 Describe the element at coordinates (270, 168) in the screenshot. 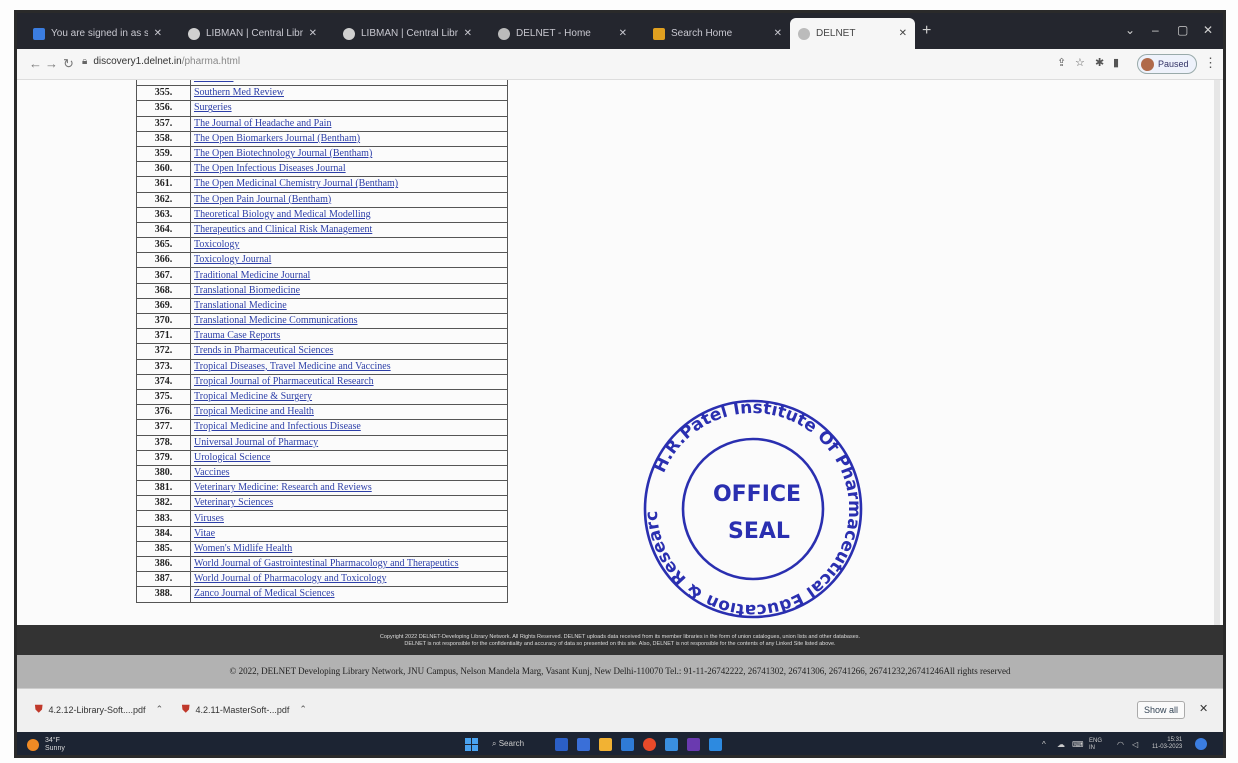

I see `journal-link: The Open Infectious Diseases Journal` at that location.